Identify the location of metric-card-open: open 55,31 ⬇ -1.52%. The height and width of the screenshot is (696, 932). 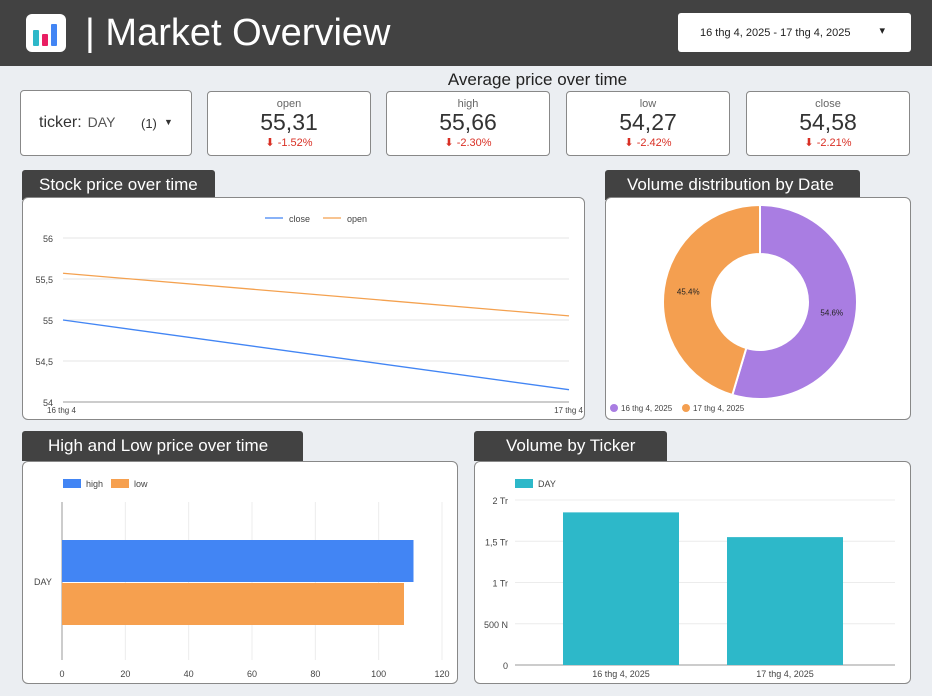
(289, 123).